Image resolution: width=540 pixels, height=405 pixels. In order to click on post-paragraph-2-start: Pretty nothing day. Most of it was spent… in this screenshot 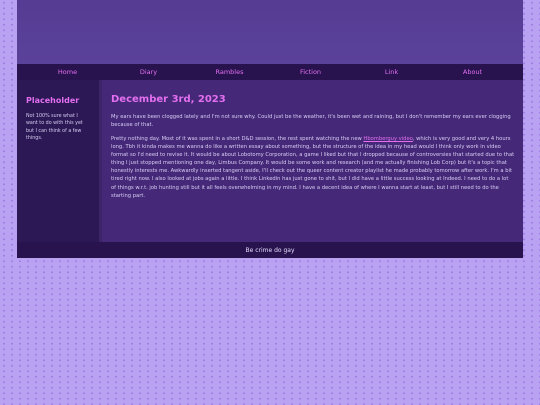, I will do `click(237, 139)`.